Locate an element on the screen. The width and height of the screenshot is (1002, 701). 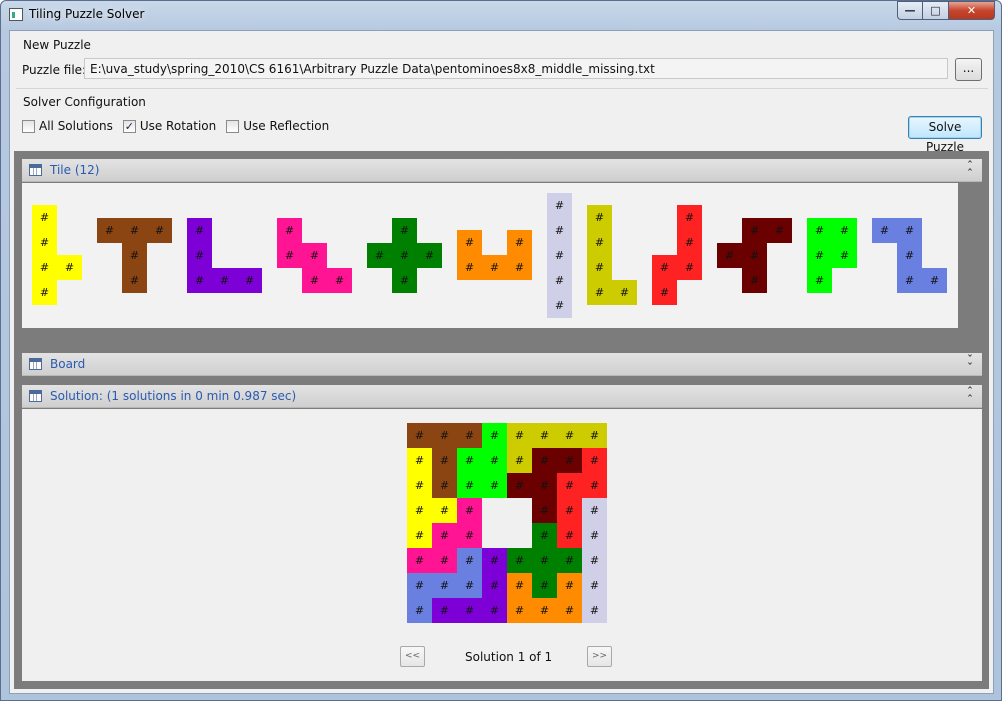
use-reflection-label: Use Reflection is located at coordinates (286, 126).